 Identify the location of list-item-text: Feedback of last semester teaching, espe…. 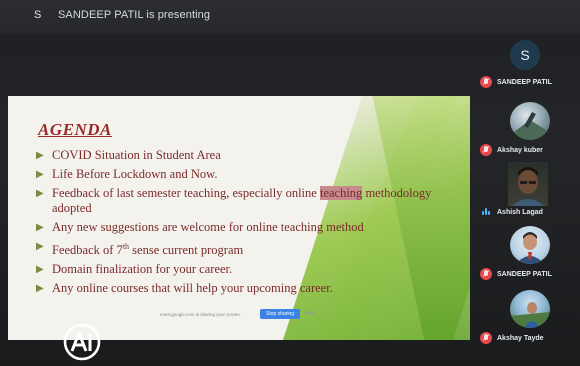
(242, 200).